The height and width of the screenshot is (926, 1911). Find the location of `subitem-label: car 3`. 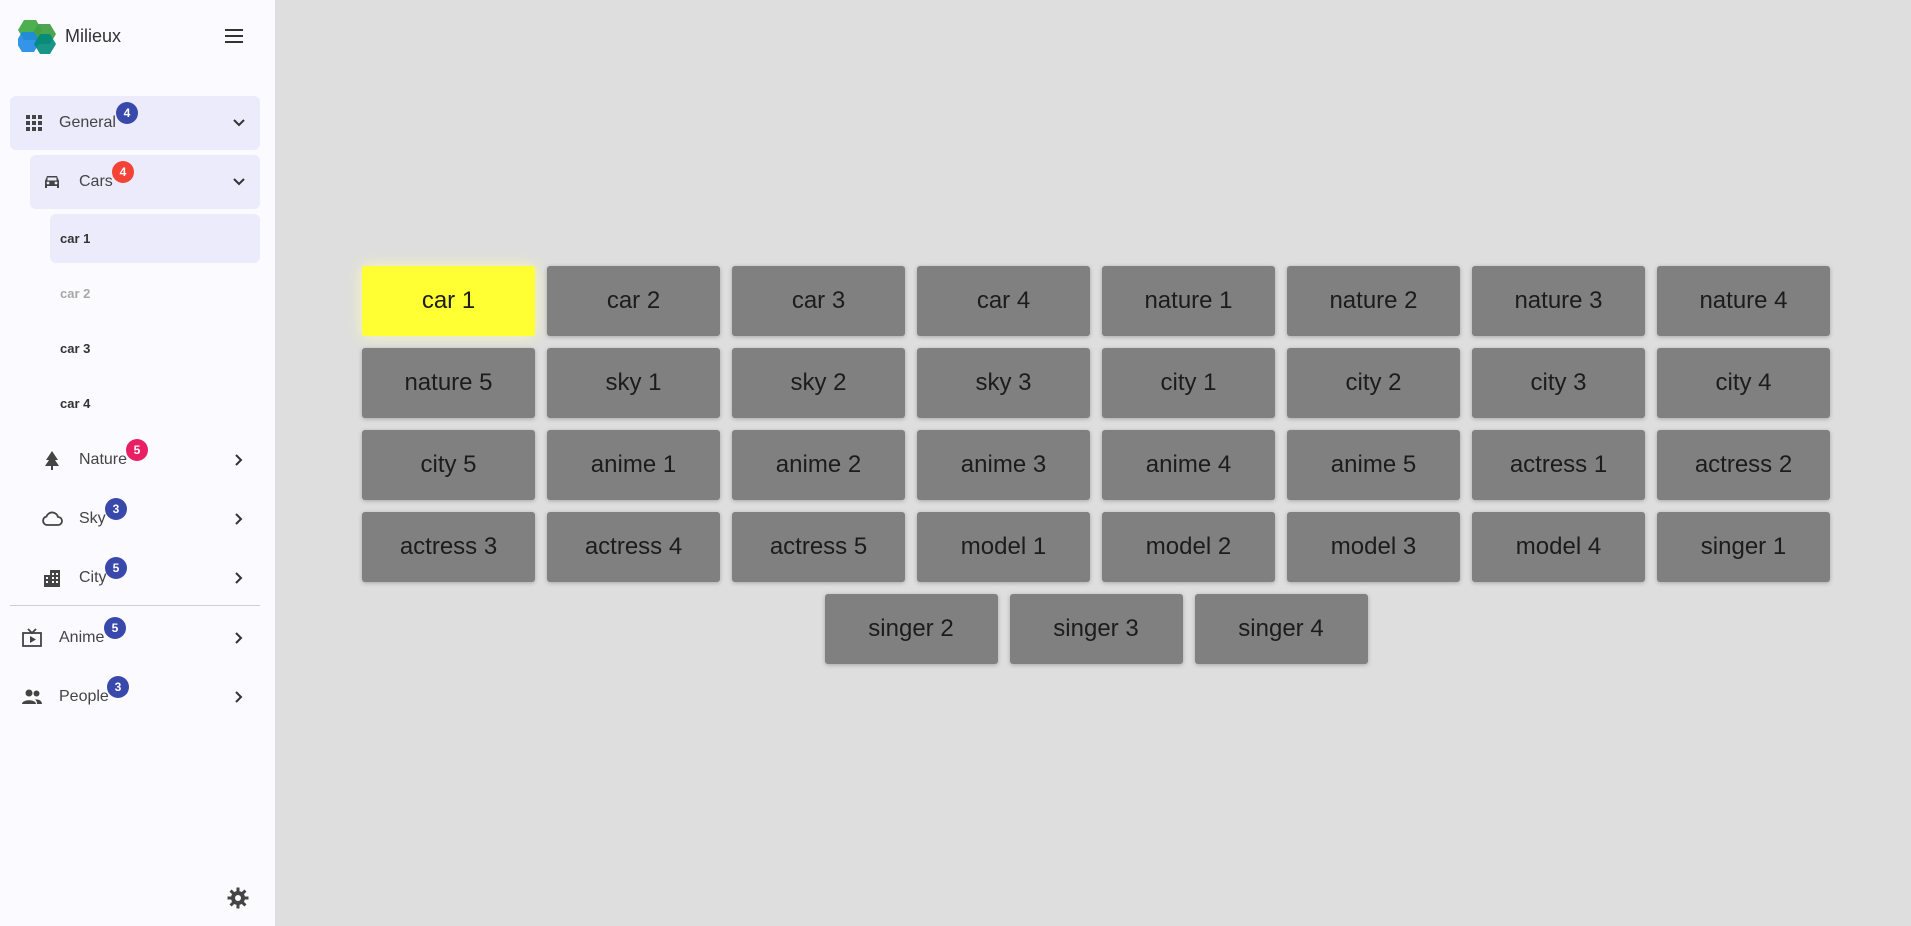

subitem-label: car 3 is located at coordinates (75, 348).